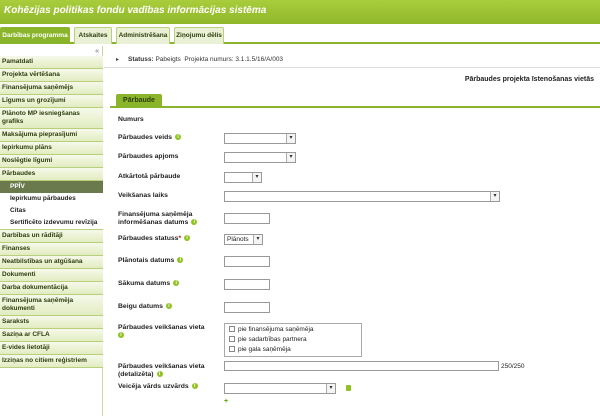  I want to click on vieta-option-partneris: pie sadarbības partnera, so click(268, 339).